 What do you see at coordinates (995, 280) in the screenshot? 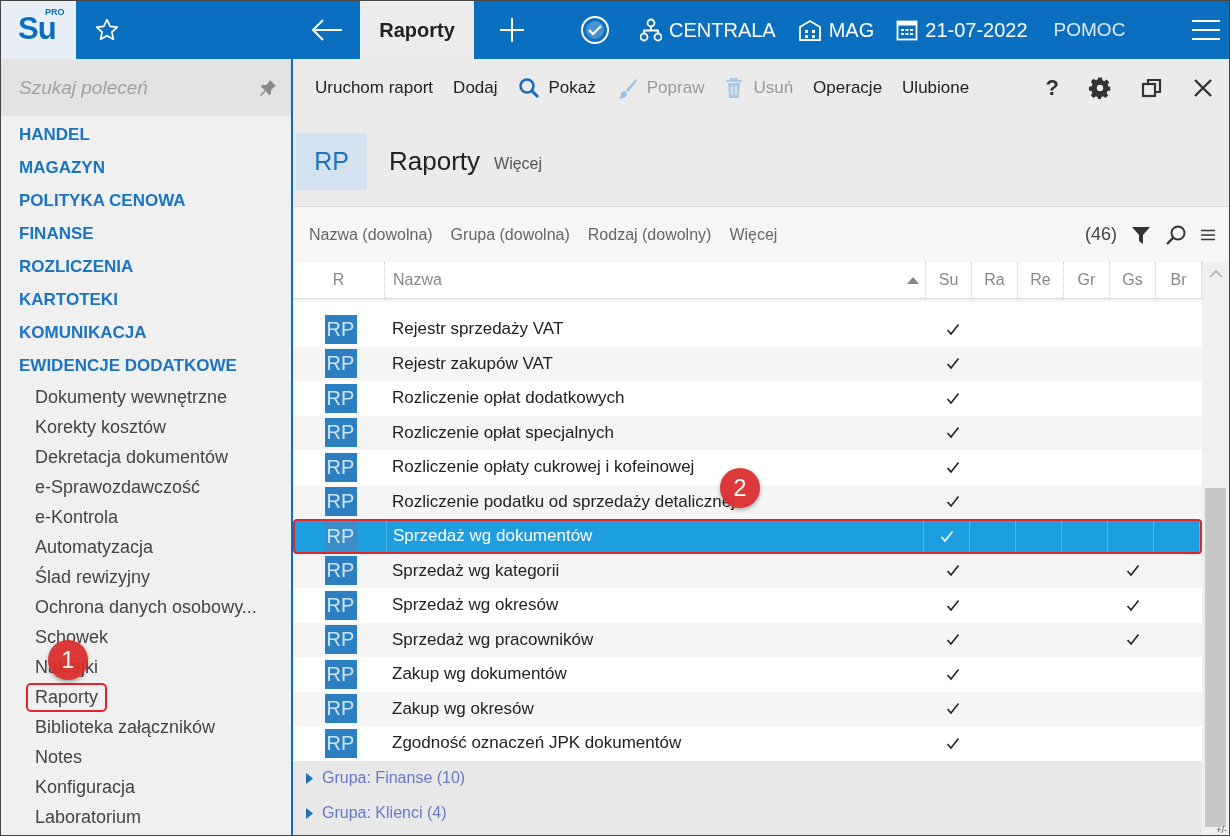
I see `column-header: Ra` at bounding box center [995, 280].